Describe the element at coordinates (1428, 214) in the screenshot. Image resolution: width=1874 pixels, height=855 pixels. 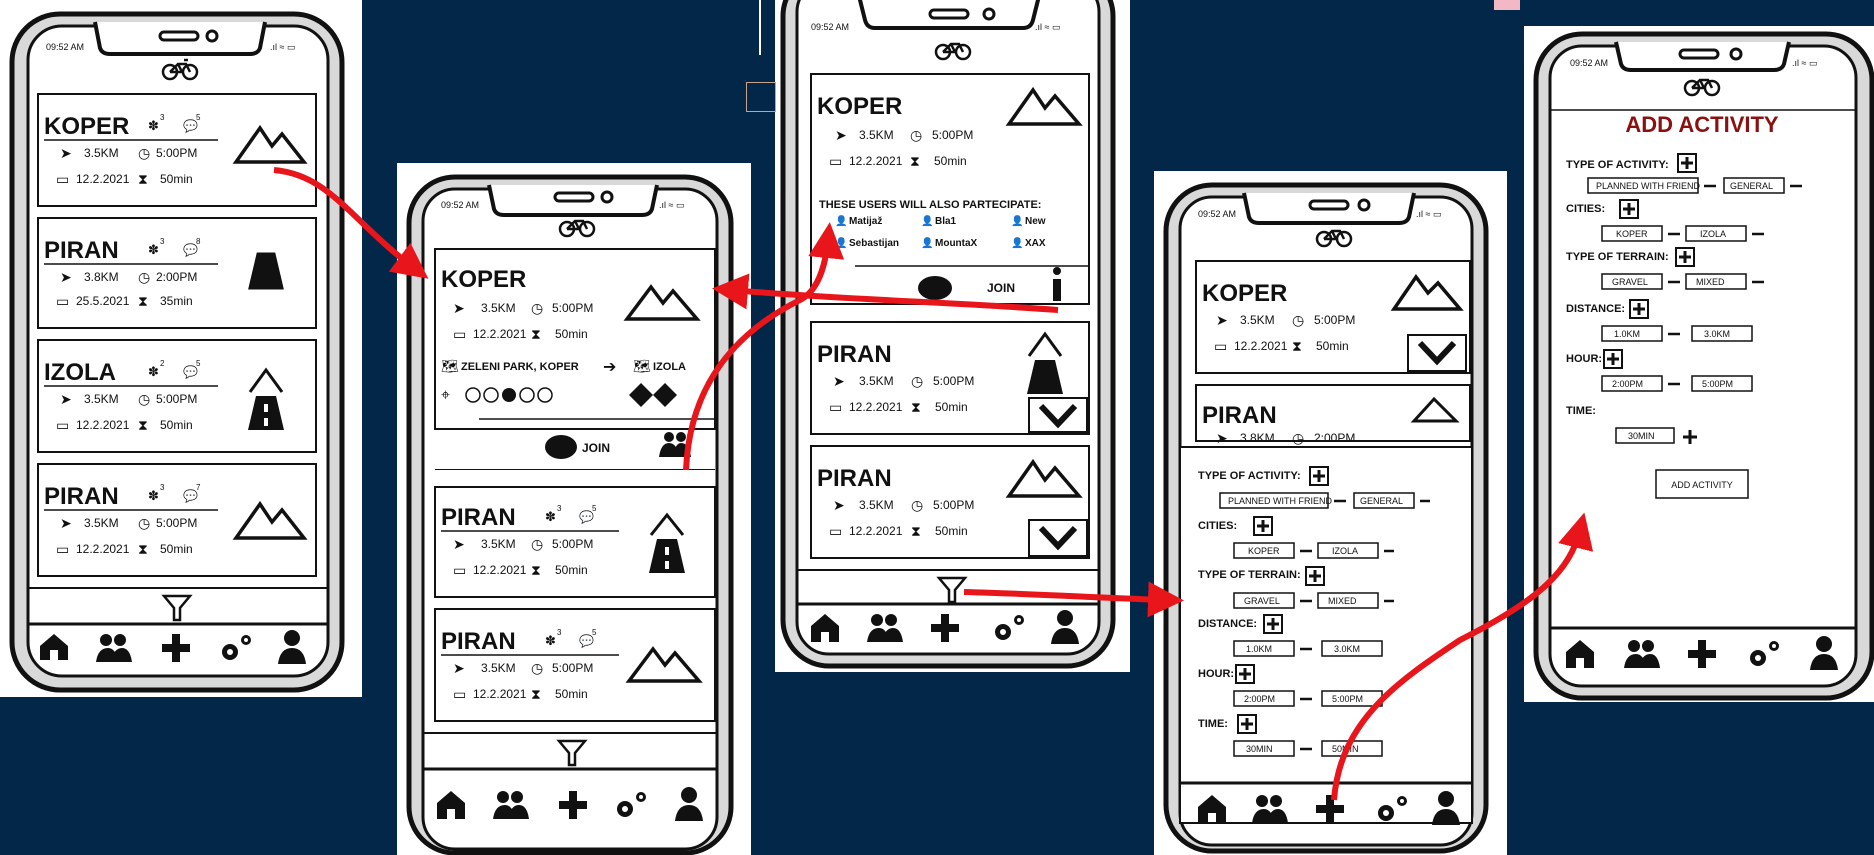
I see `svg-text: .ıl ≈ ▭` at that location.